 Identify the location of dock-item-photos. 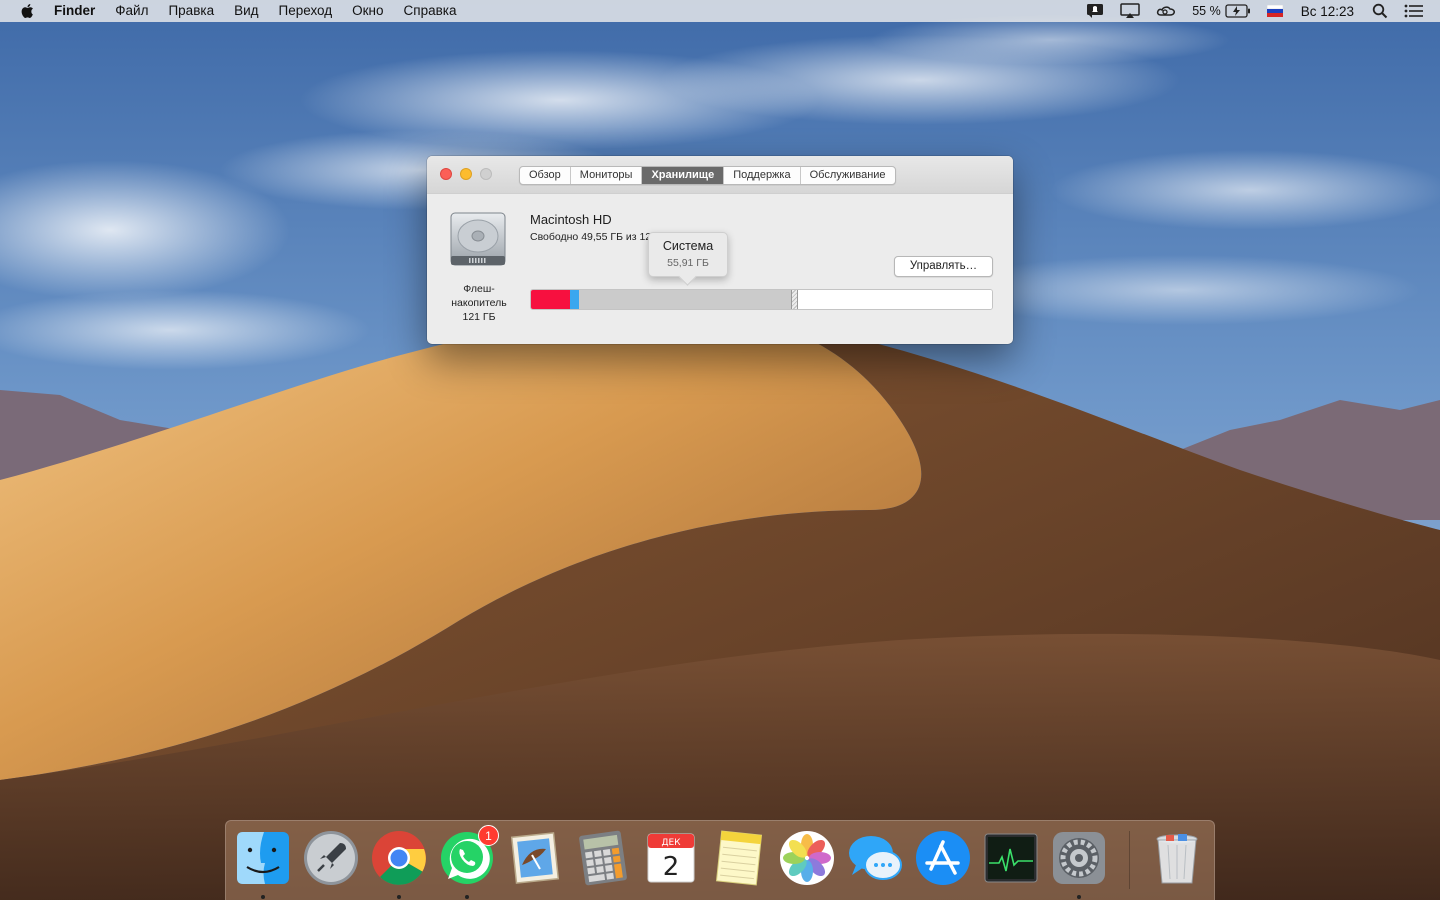
(807, 858).